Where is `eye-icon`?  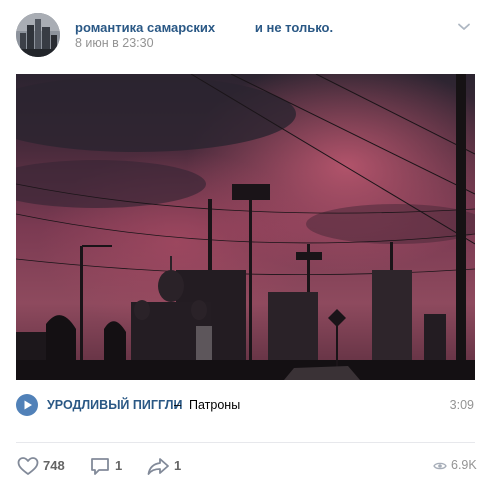 eye-icon is located at coordinates (440, 466).